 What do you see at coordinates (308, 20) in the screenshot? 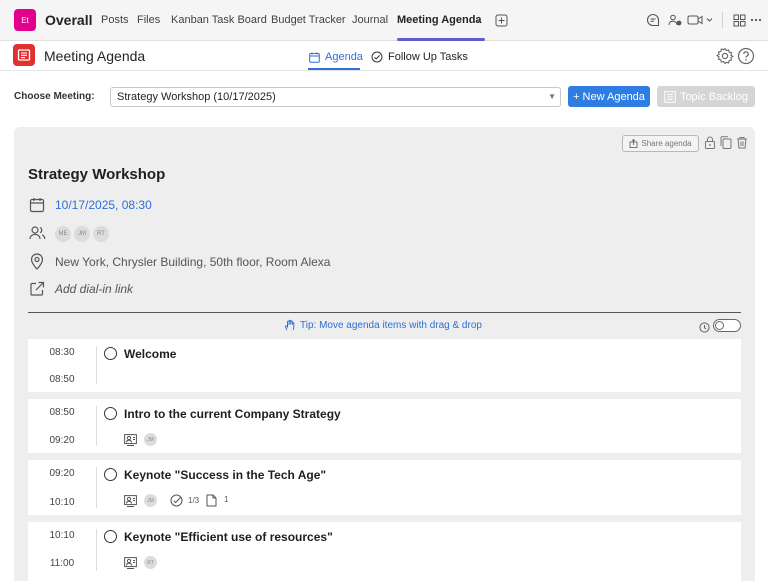
I see `tab-budget-tracker: Budget Tracker` at bounding box center [308, 20].